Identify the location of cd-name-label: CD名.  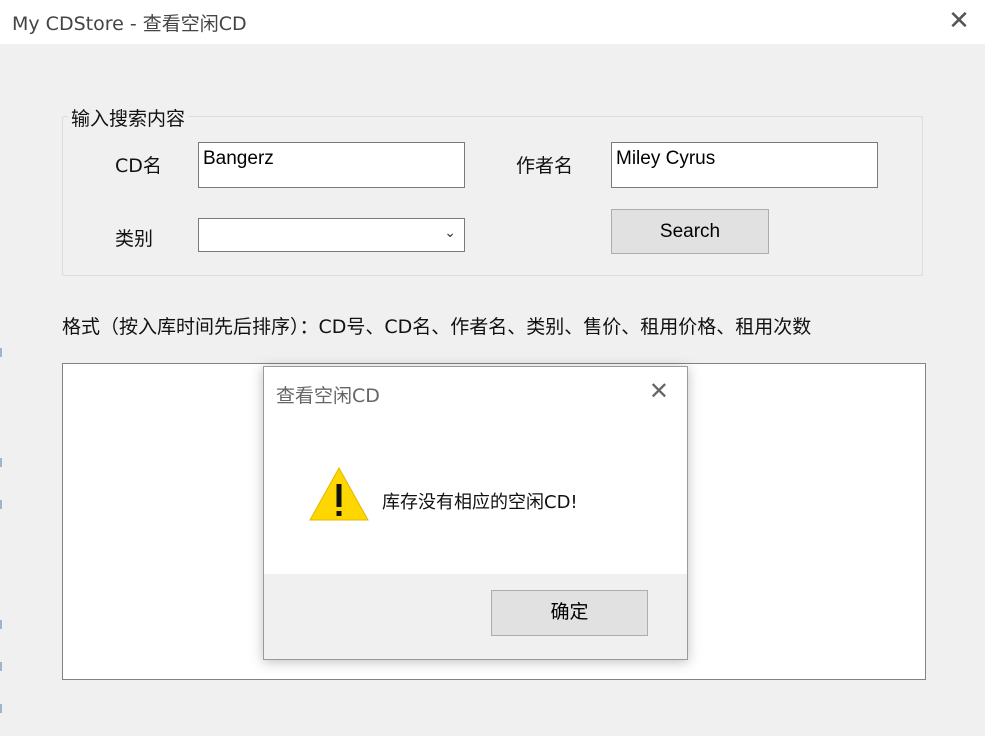
(138, 166).